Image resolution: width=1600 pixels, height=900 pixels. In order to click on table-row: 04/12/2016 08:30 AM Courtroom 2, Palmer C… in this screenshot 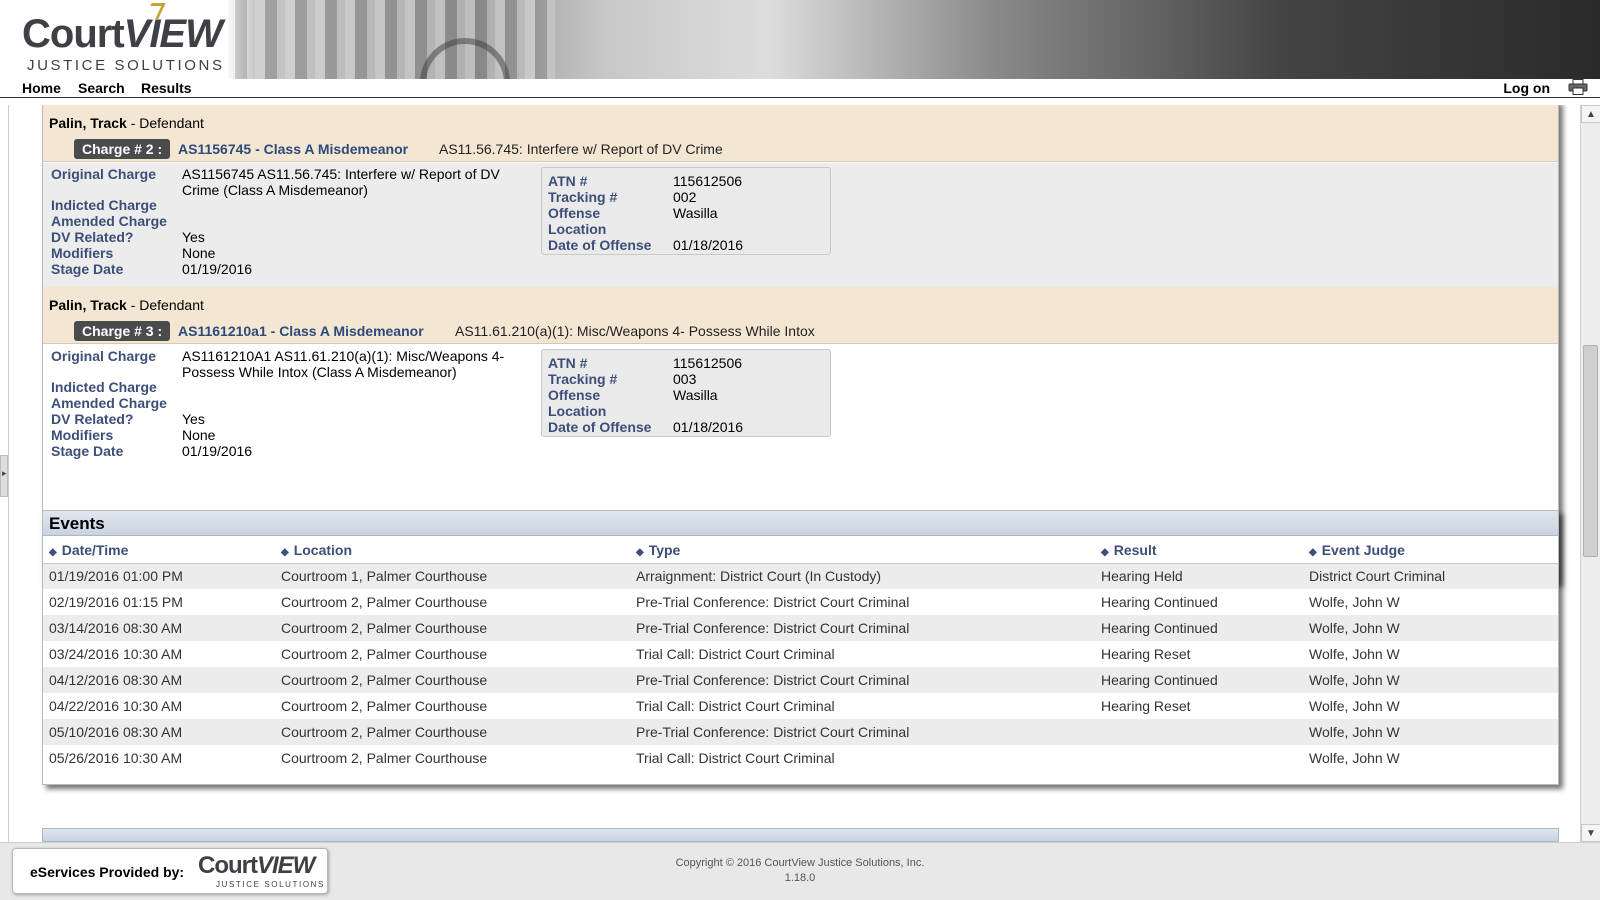, I will do `click(800, 680)`.